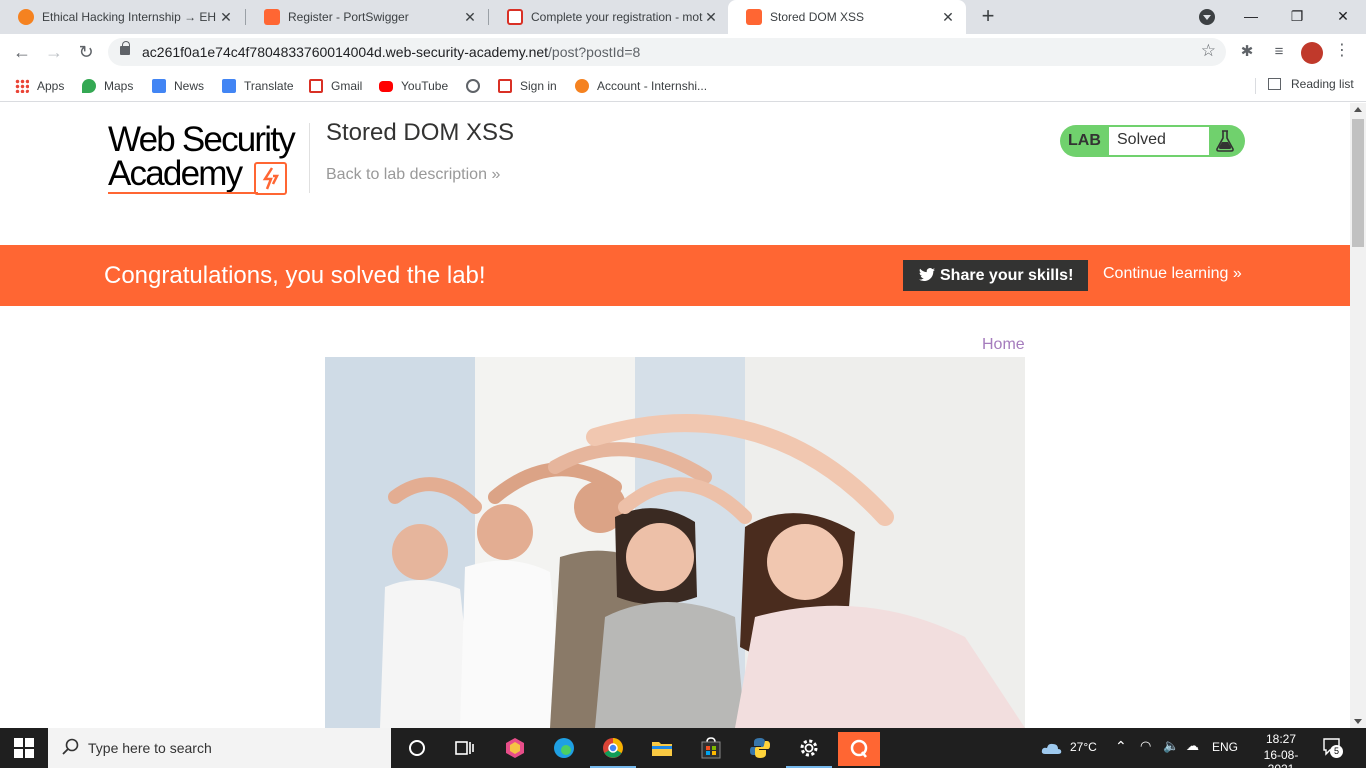 Image resolution: width=1366 pixels, height=776 pixels. Describe the element at coordinates (1279, 52) in the screenshot. I see `media-control-icon: ≡` at that location.